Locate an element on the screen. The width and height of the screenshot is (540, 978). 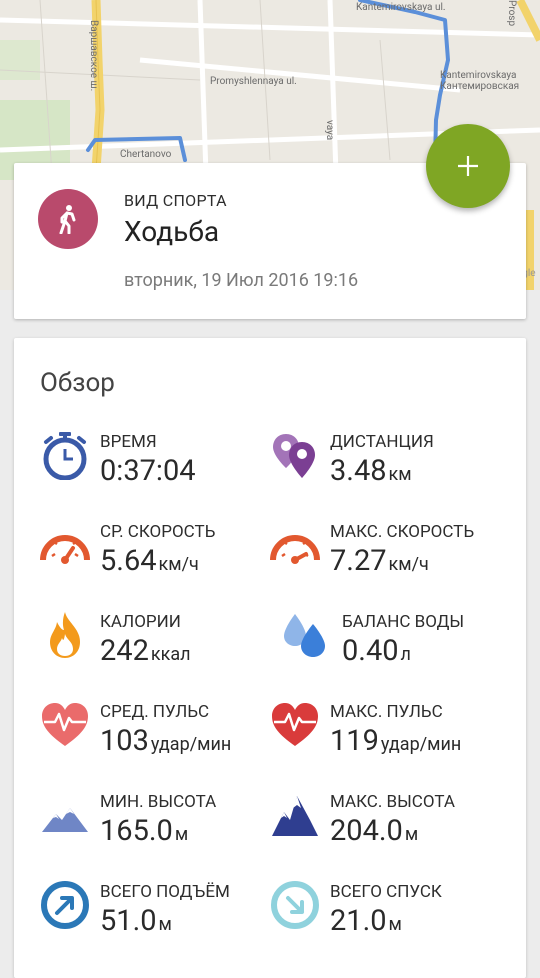
stat-calories: КАЛОРИИ 242 ккал is located at coordinates (160, 650).